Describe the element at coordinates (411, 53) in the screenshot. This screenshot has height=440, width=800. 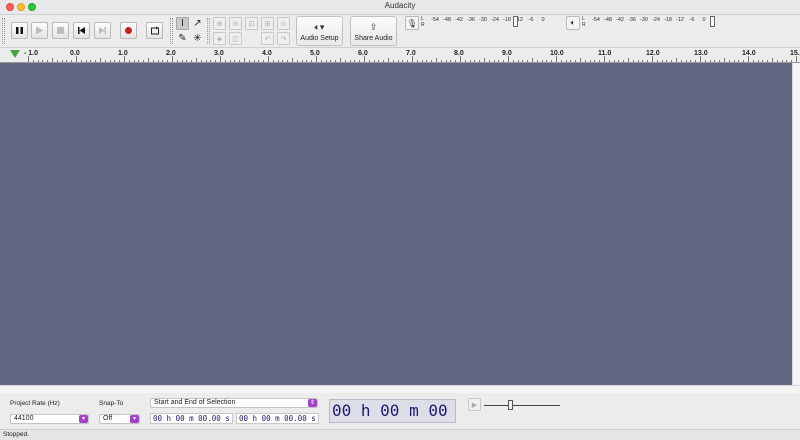
I see `ruler-label: 7.0` at that location.